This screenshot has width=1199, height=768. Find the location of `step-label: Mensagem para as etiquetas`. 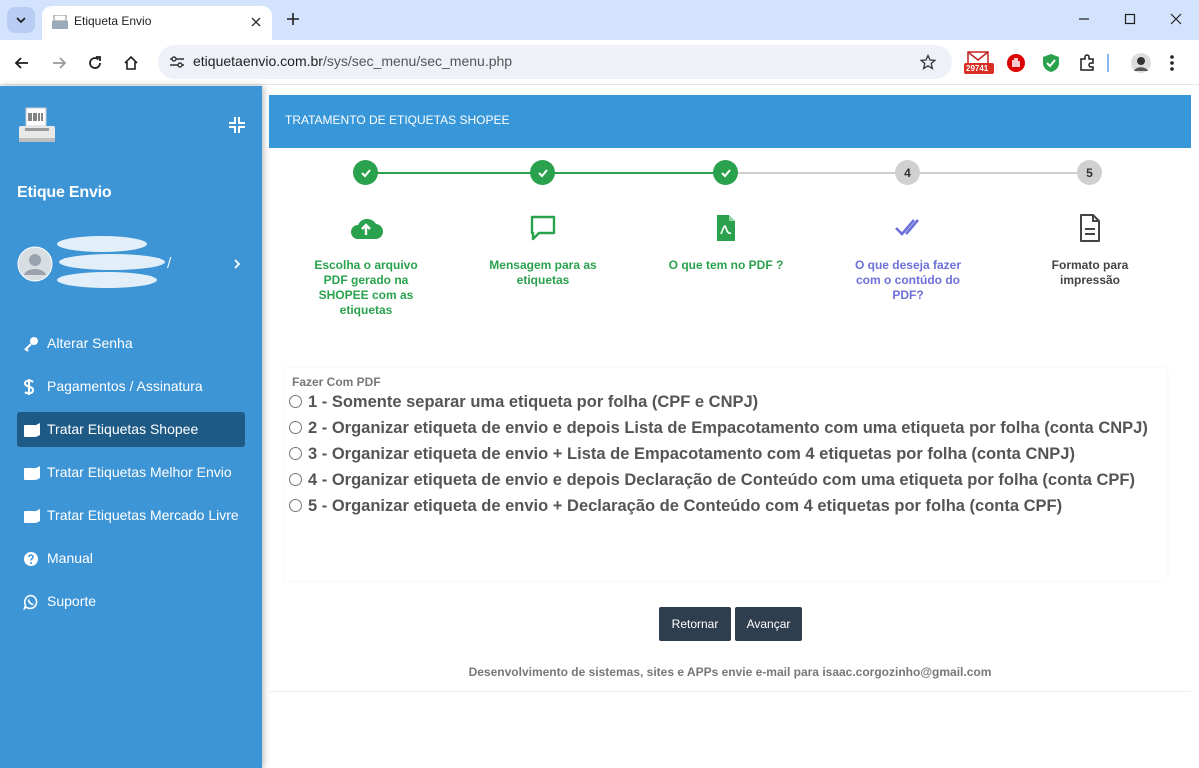

step-label: Mensagem para as etiquetas is located at coordinates (543, 272).